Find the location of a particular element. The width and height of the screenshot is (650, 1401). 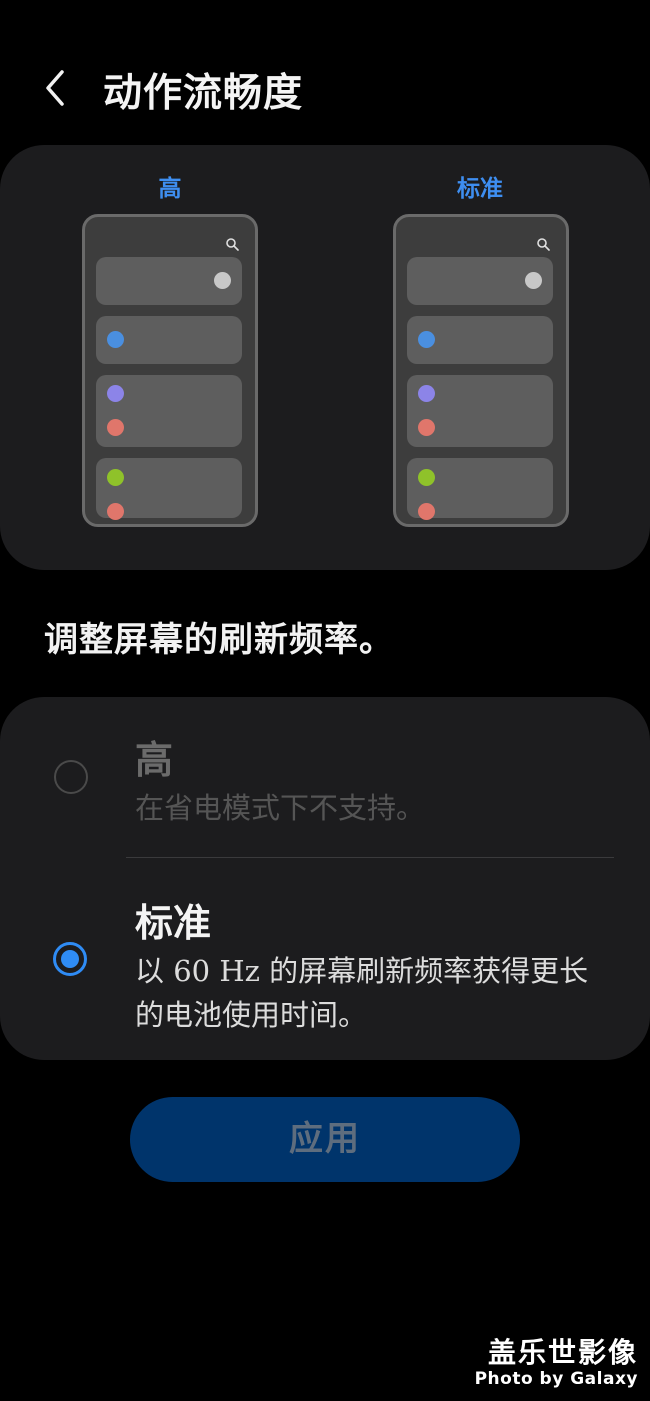

option-standard-title: 标准 is located at coordinates (173, 922).